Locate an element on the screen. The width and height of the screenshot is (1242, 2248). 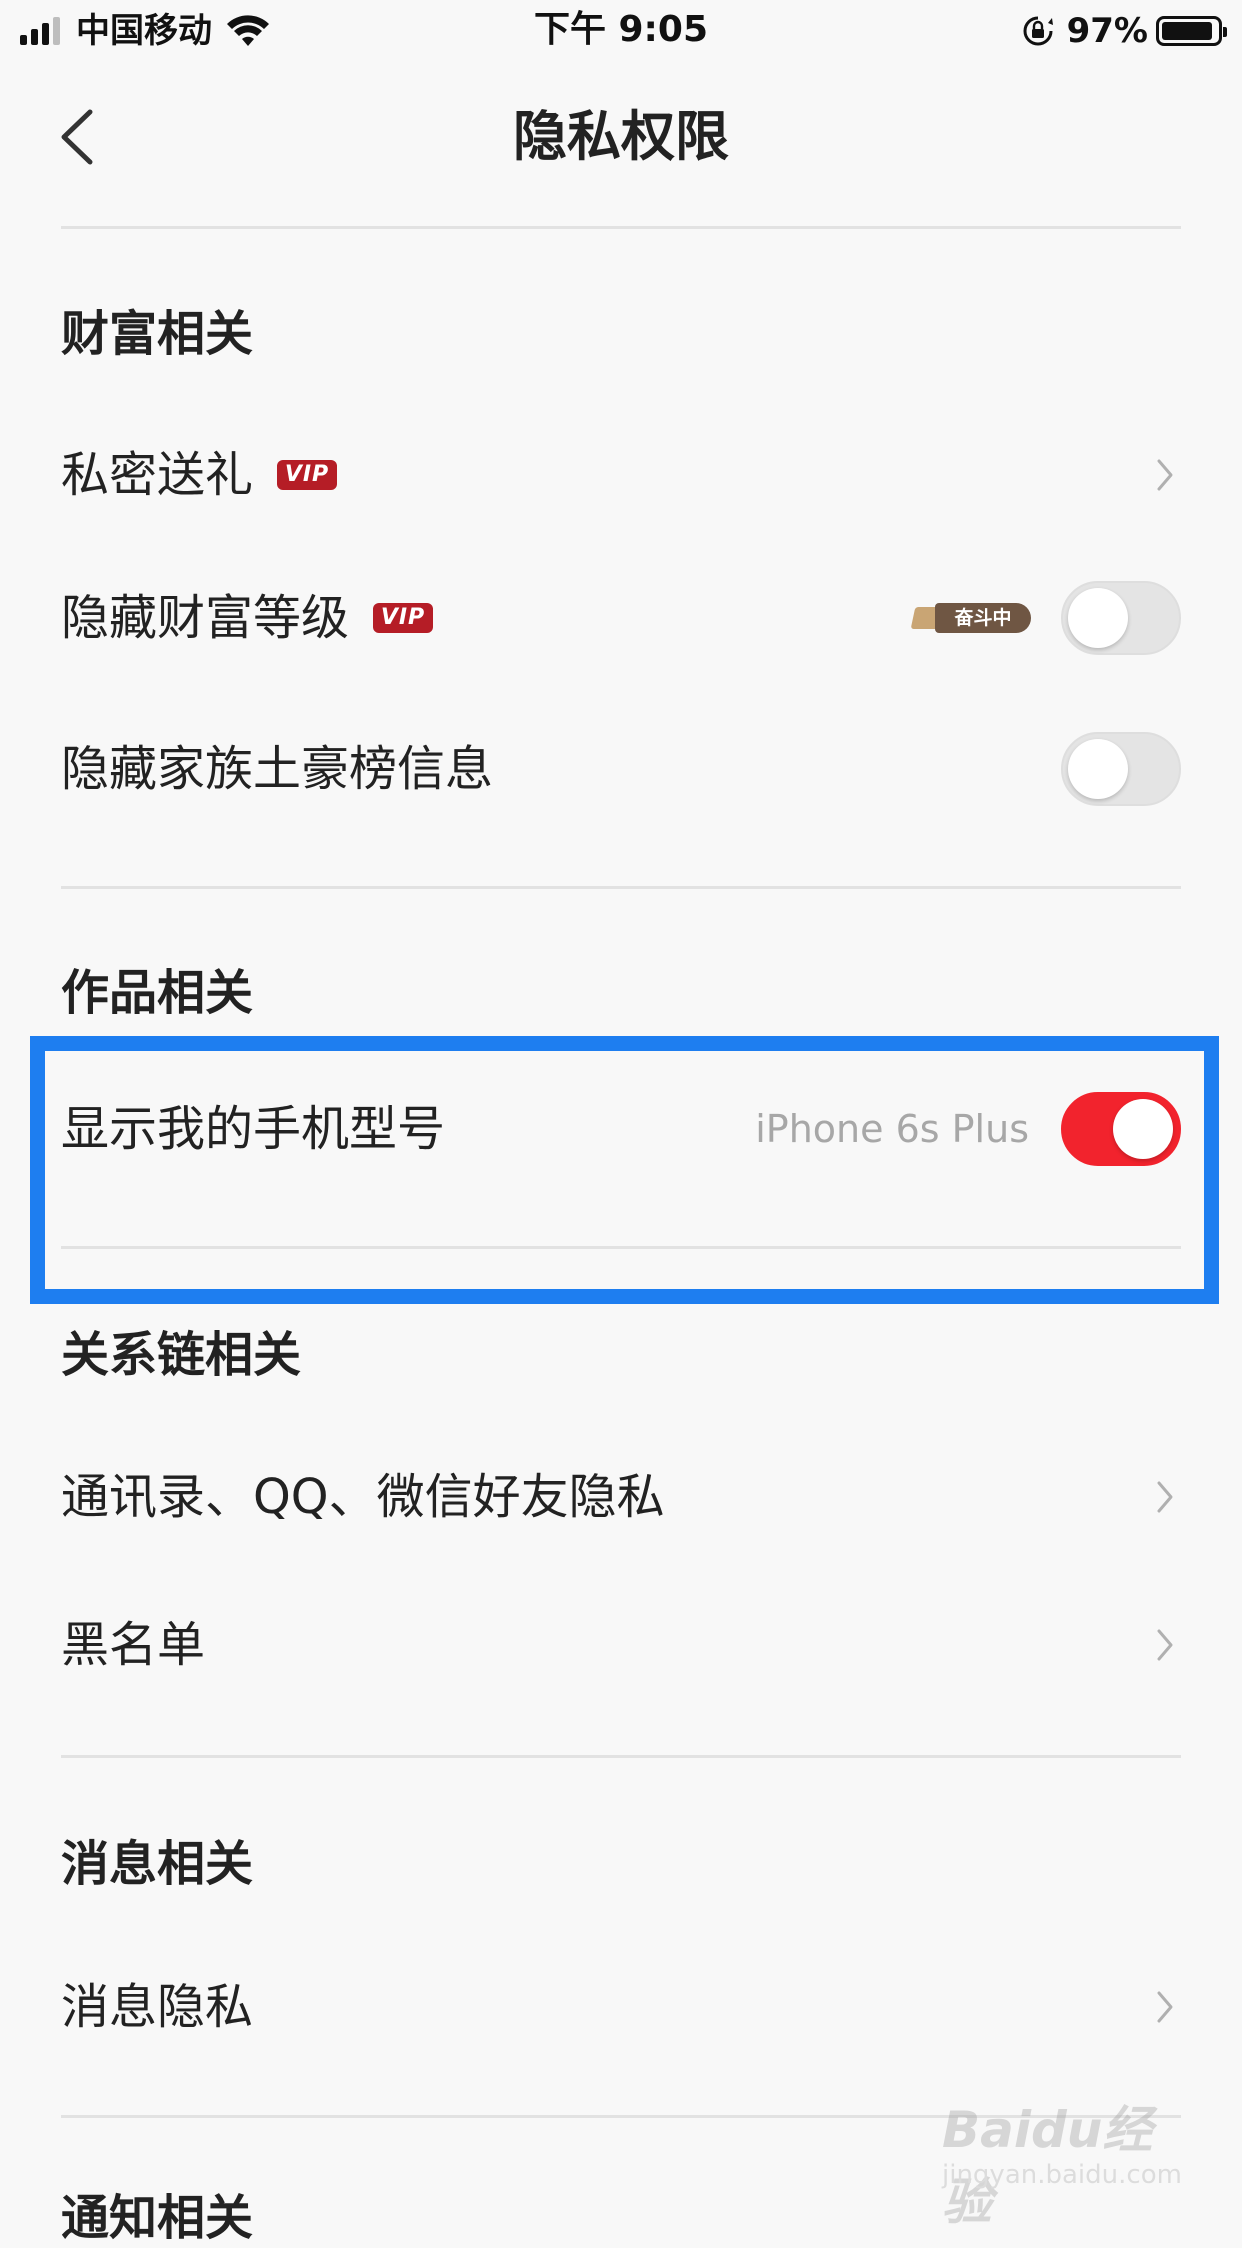
section-title-messages: 消息相关 is located at coordinates (157, 1864).